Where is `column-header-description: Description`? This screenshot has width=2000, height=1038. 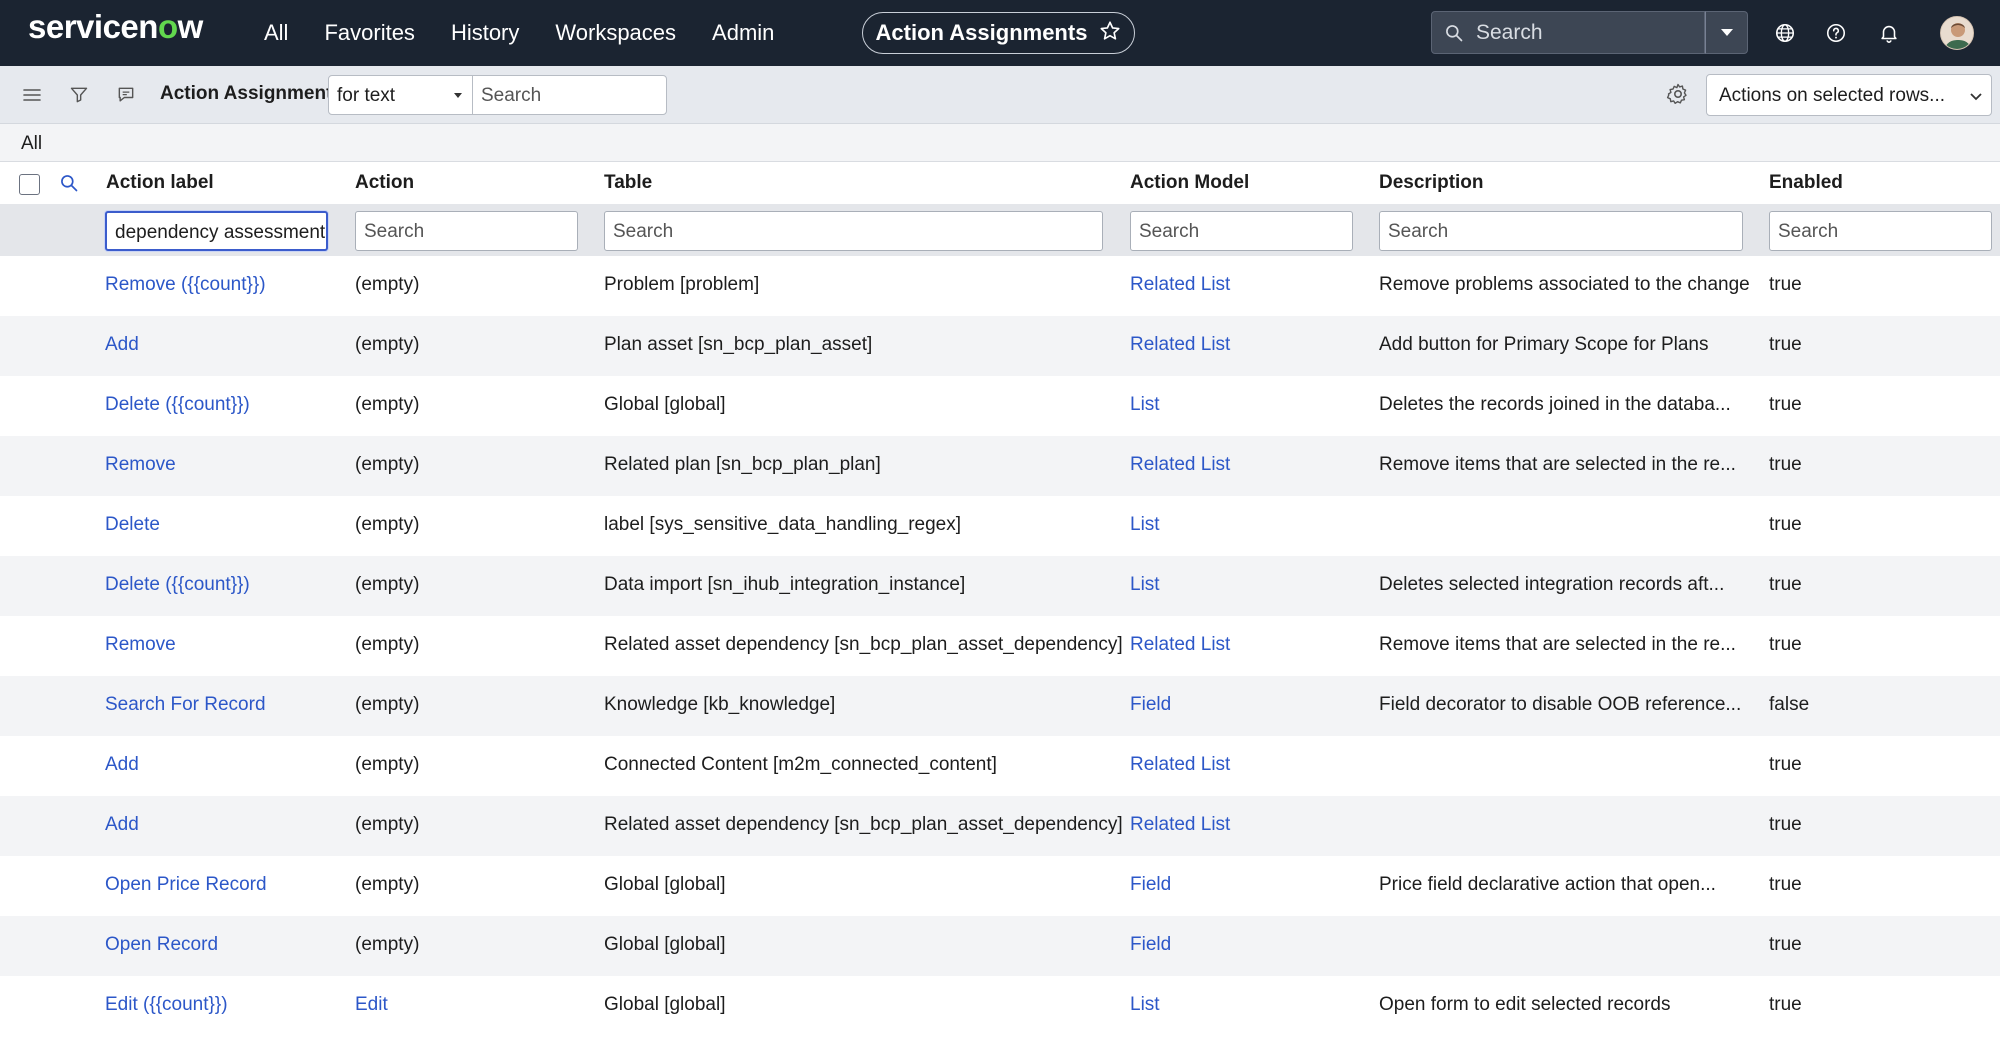 column-header-description: Description is located at coordinates (1431, 183).